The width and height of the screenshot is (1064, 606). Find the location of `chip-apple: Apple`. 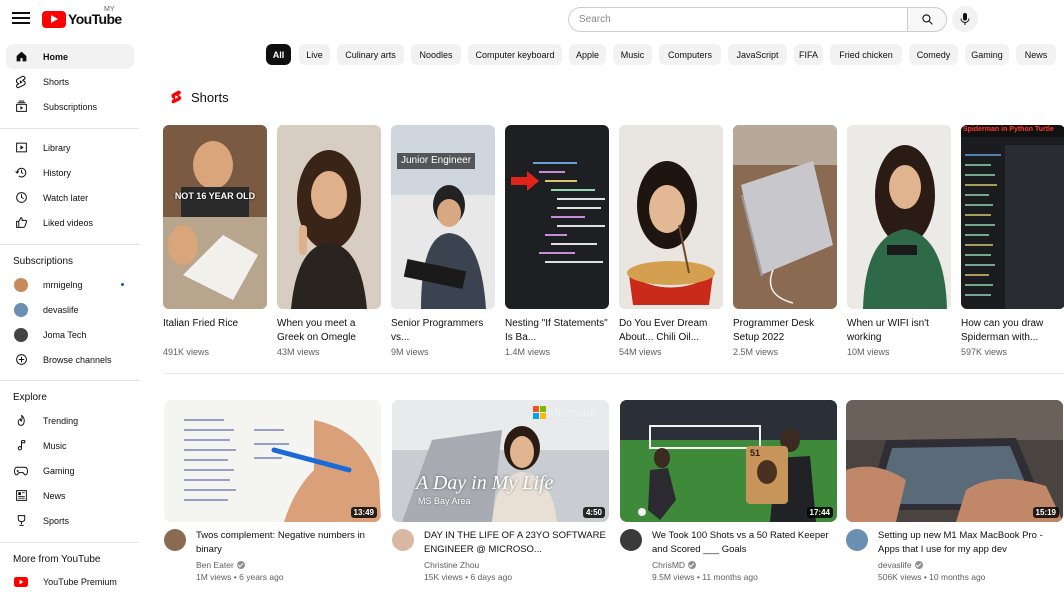

chip-apple: Apple is located at coordinates (587, 54).